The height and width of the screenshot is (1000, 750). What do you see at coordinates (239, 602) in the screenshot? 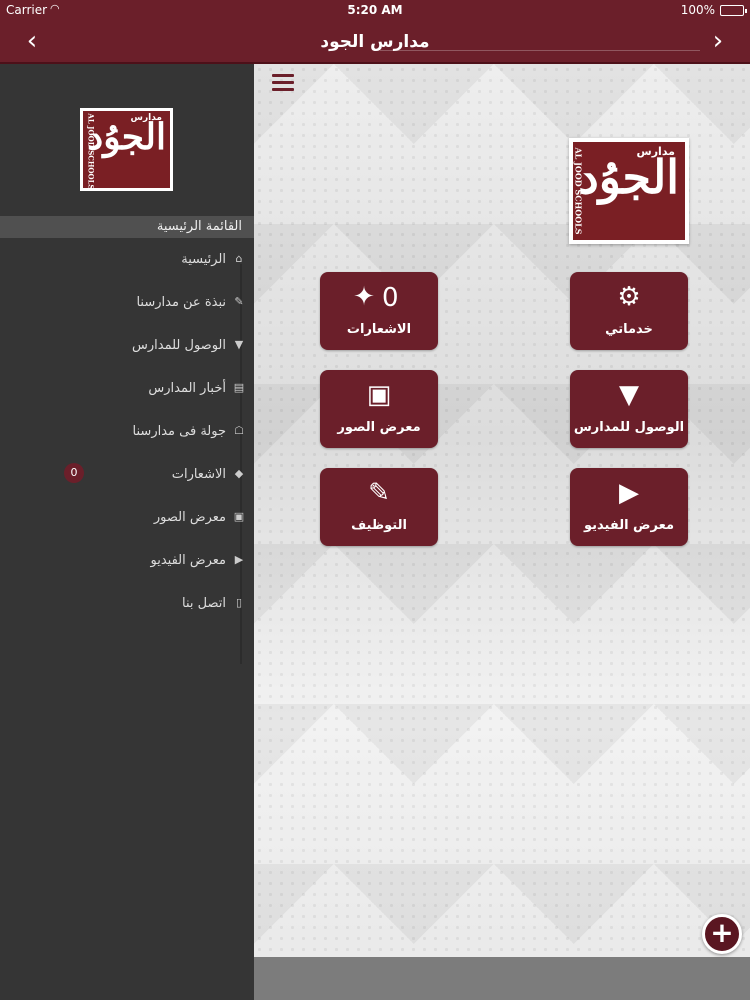
I see `mobile-icon: ▯` at bounding box center [239, 602].